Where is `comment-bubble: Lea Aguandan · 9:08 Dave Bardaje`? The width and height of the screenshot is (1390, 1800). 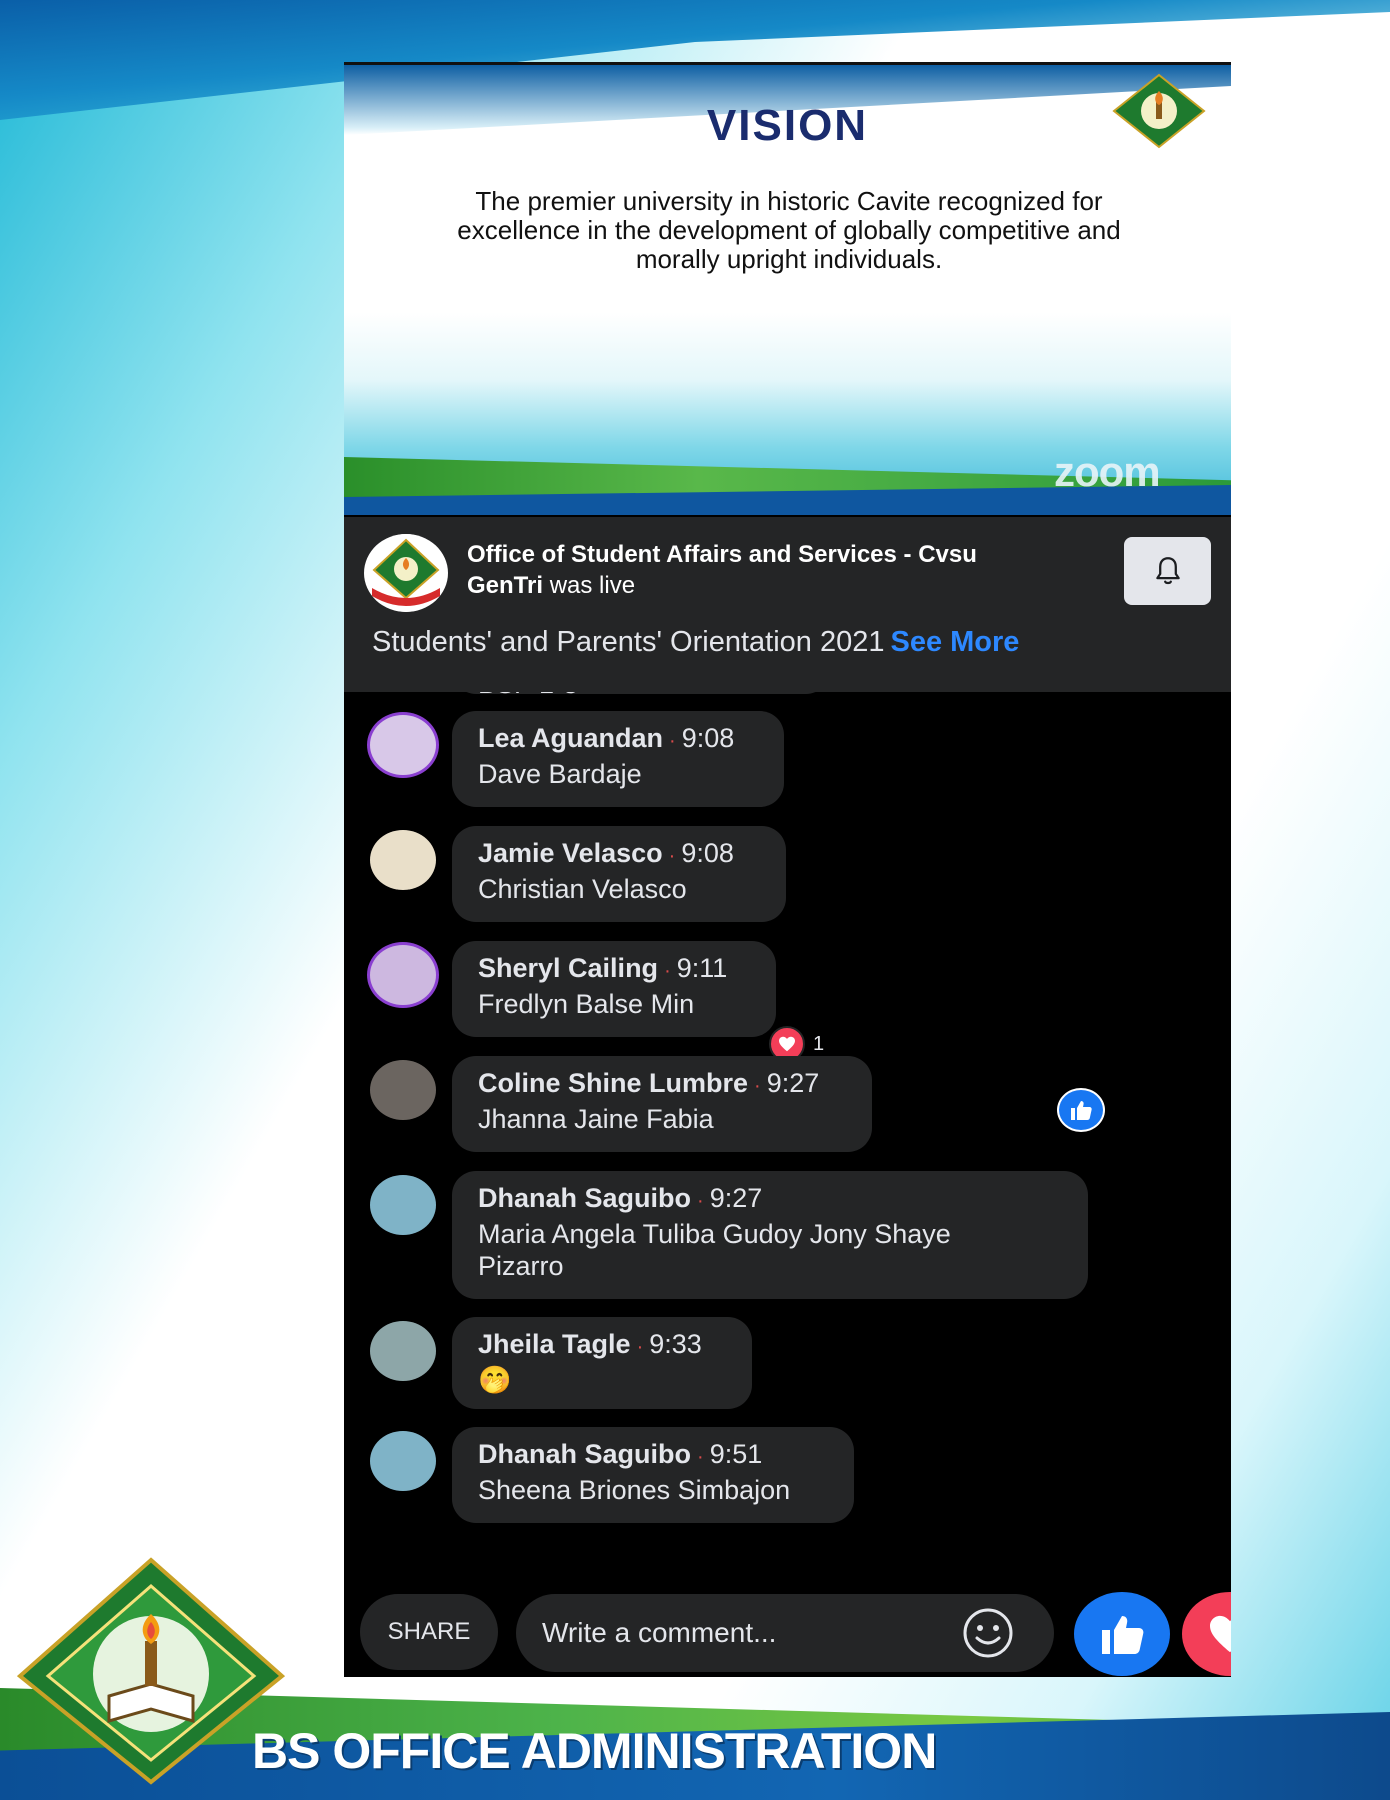
comment-bubble: Lea Aguandan · 9:08 Dave Bardaje is located at coordinates (618, 759).